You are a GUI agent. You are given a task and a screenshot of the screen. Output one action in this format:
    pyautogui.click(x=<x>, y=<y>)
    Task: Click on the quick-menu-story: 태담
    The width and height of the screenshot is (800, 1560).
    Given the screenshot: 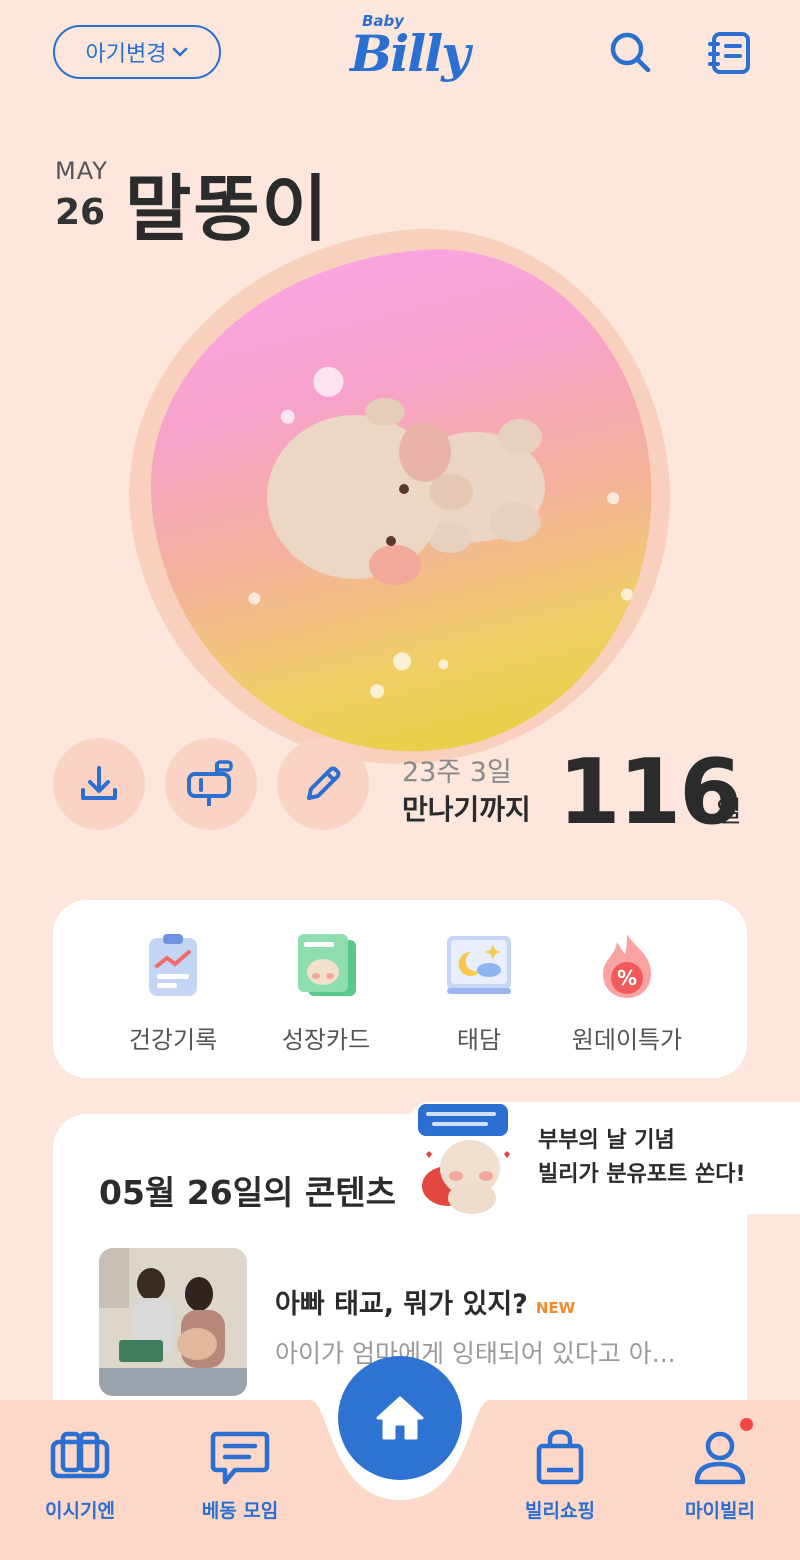 What is the action you would take?
    pyautogui.click(x=479, y=992)
    